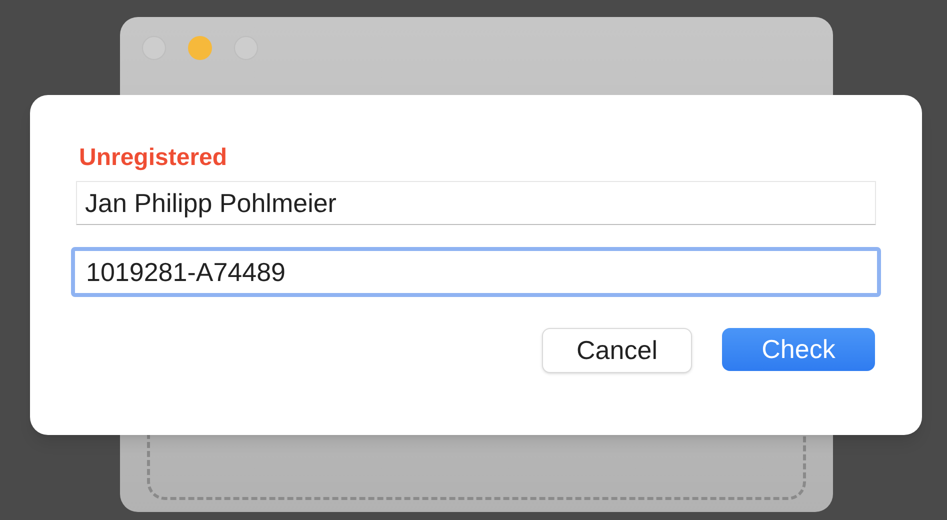 This screenshot has height=520, width=947. Describe the element at coordinates (617, 350) in the screenshot. I see `dialog-button: Cancel` at that location.